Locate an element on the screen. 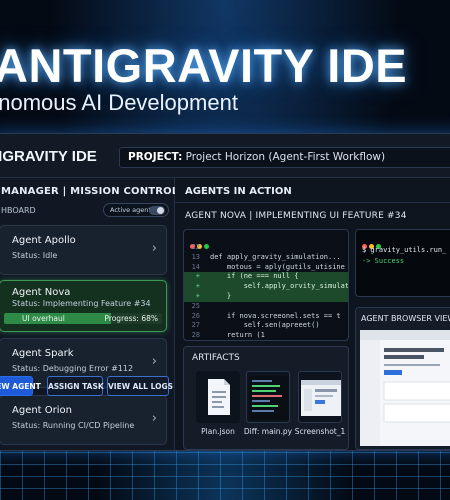 This screenshot has height=500, width=450. code-line: 25 is located at coordinates (266, 306).